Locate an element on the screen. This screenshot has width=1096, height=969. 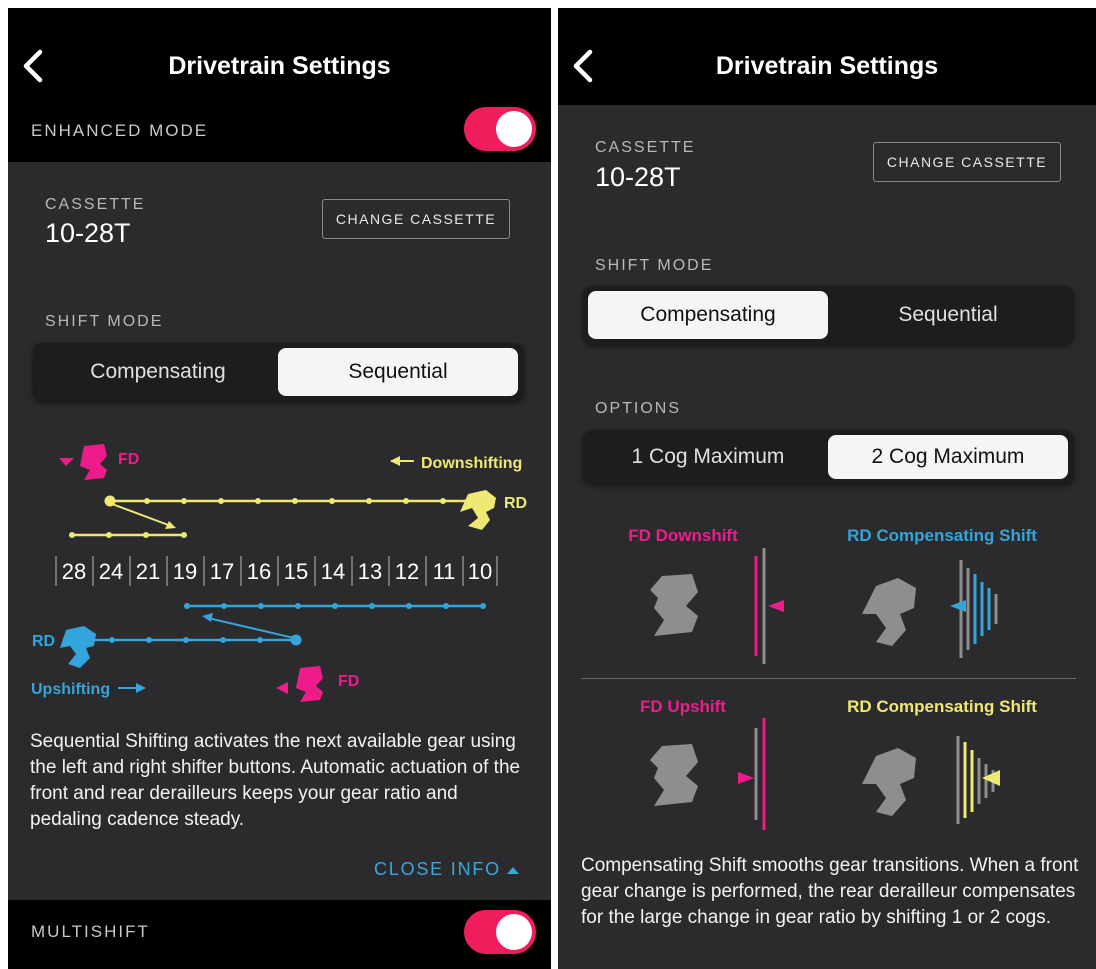
rd-bottom-label: RD is located at coordinates (43, 641).